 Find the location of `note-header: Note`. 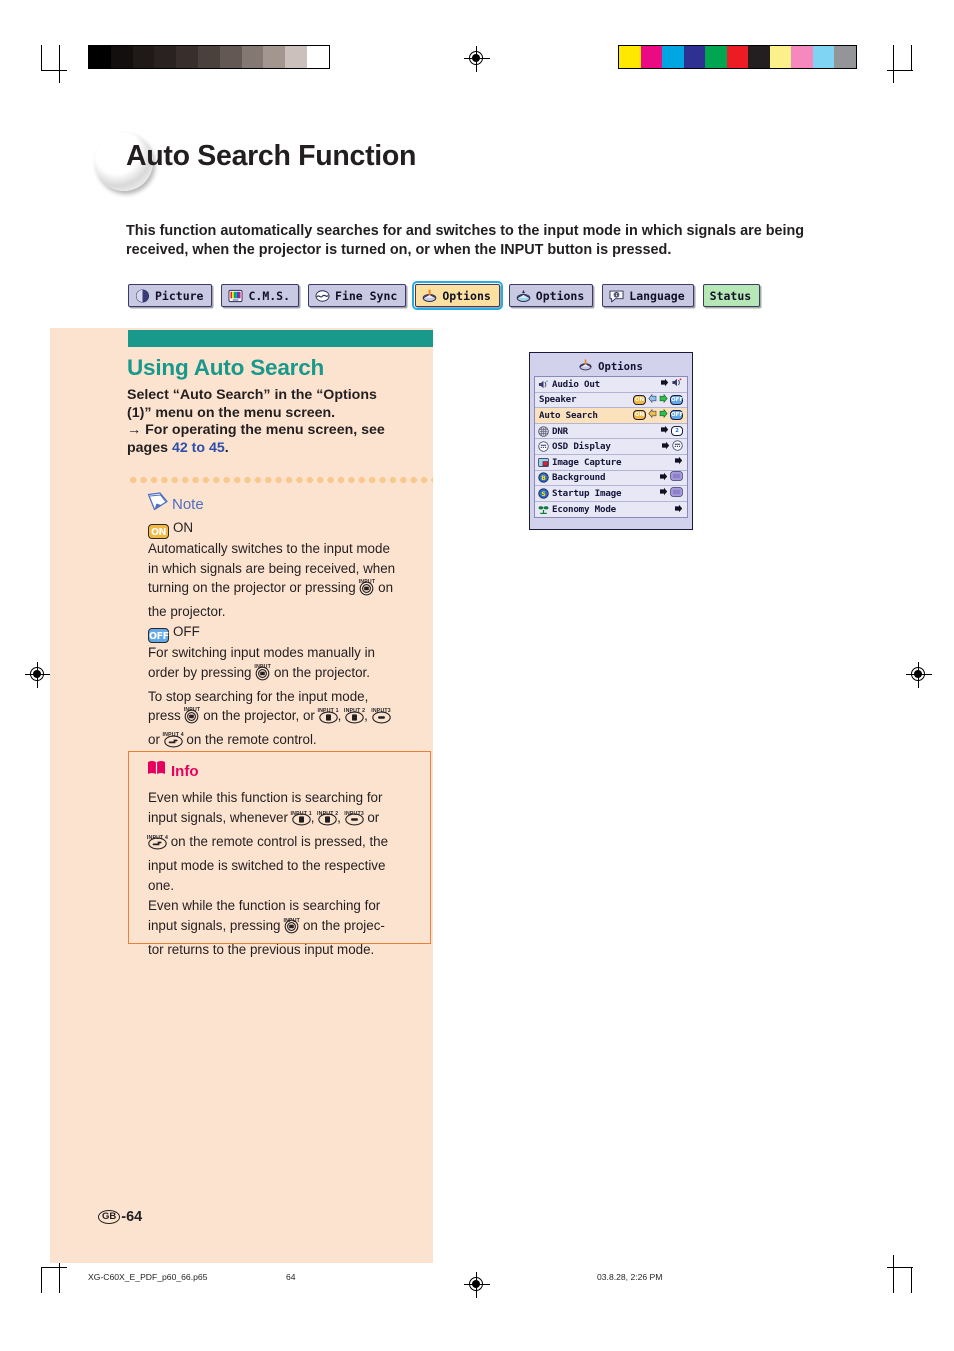

note-header: Note is located at coordinates (175, 504).